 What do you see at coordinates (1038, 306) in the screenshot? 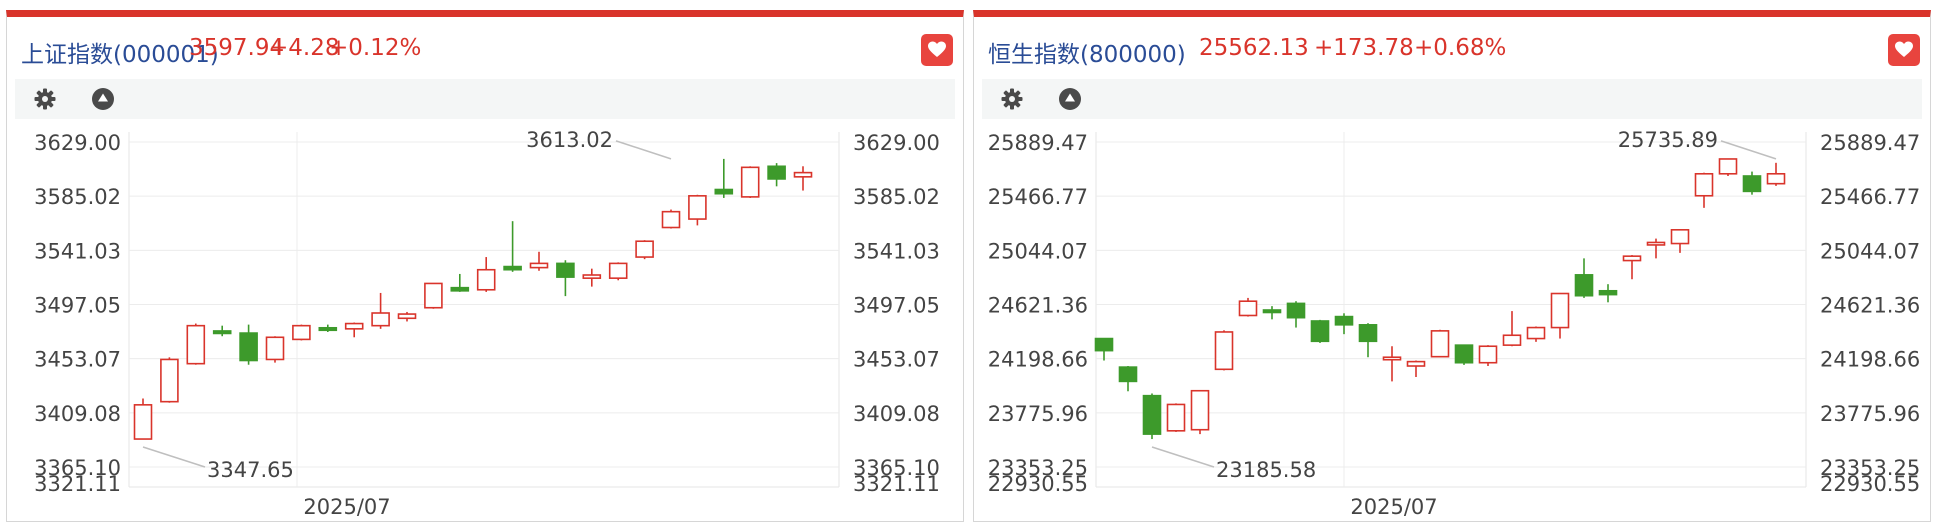
I see `y-tick-label-left: 24621.36` at bounding box center [1038, 306].